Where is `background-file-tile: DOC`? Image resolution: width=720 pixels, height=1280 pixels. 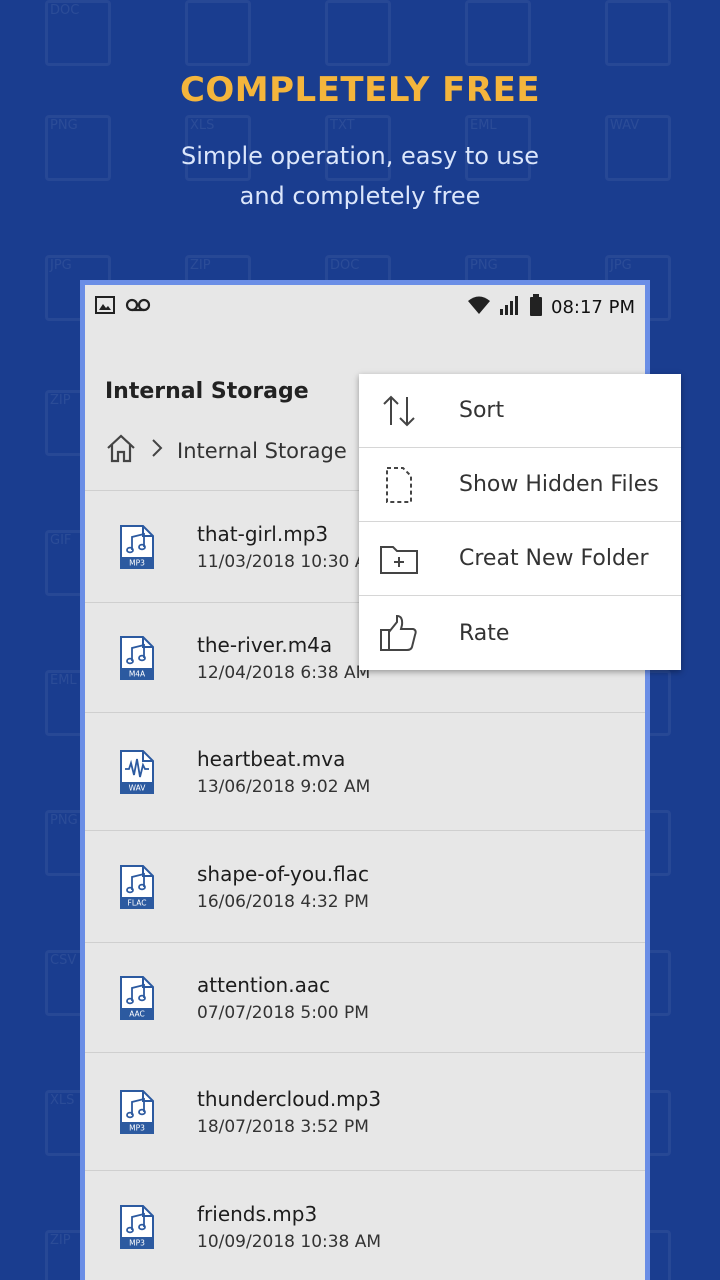 background-file-tile: DOC is located at coordinates (78, 33).